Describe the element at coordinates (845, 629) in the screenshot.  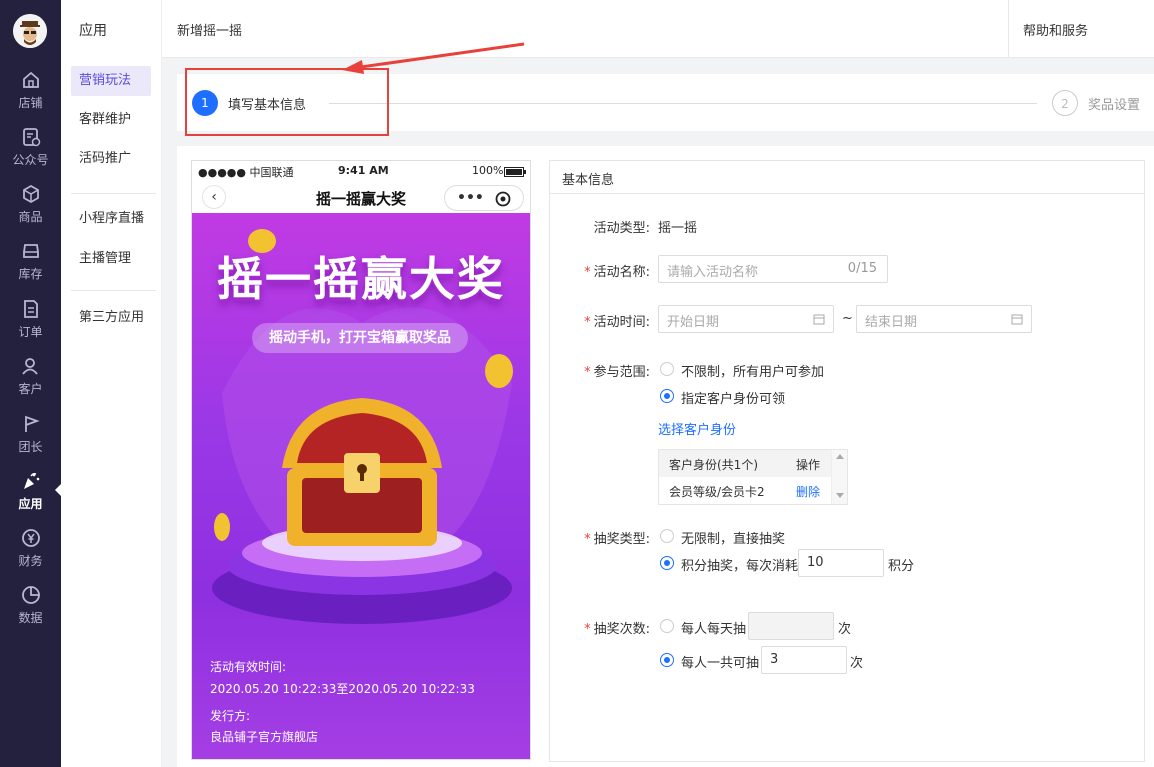
I see `times-daily-unit: 次` at that location.